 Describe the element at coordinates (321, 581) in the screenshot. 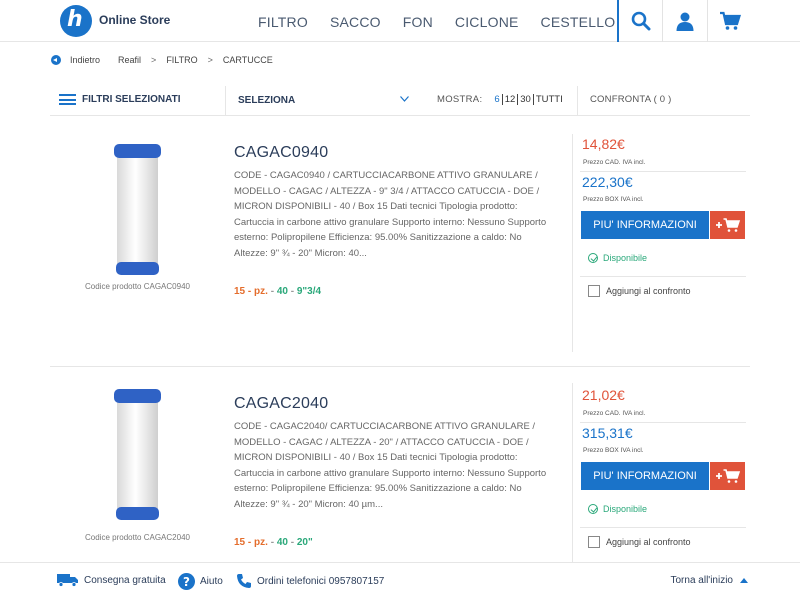

I see `phone-text: Ordini telefonici 0957807157` at that location.